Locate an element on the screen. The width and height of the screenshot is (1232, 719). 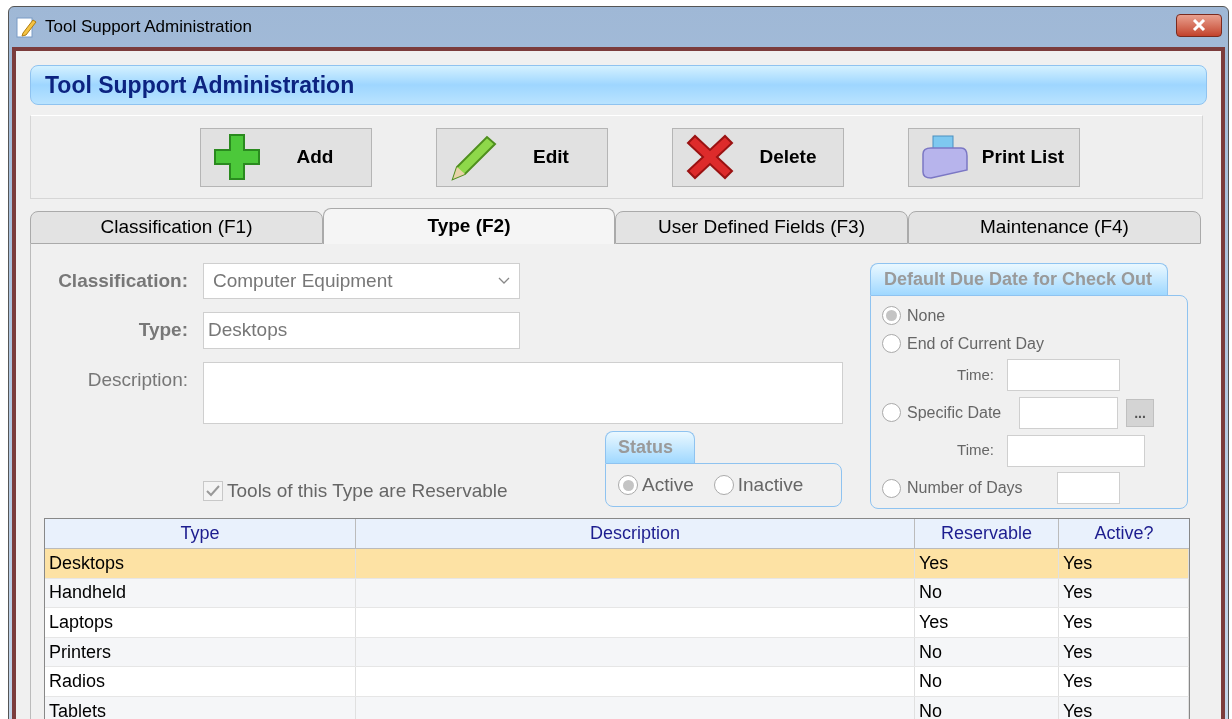
document-pencil-icon is located at coordinates (26, 27).